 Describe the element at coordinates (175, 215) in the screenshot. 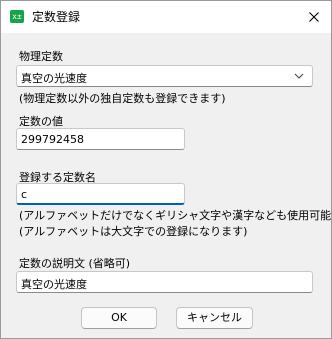

I see `constant-name-note-1: (アルファベットだけでなくギリシャ文字や漢字なども使用可能)` at that location.